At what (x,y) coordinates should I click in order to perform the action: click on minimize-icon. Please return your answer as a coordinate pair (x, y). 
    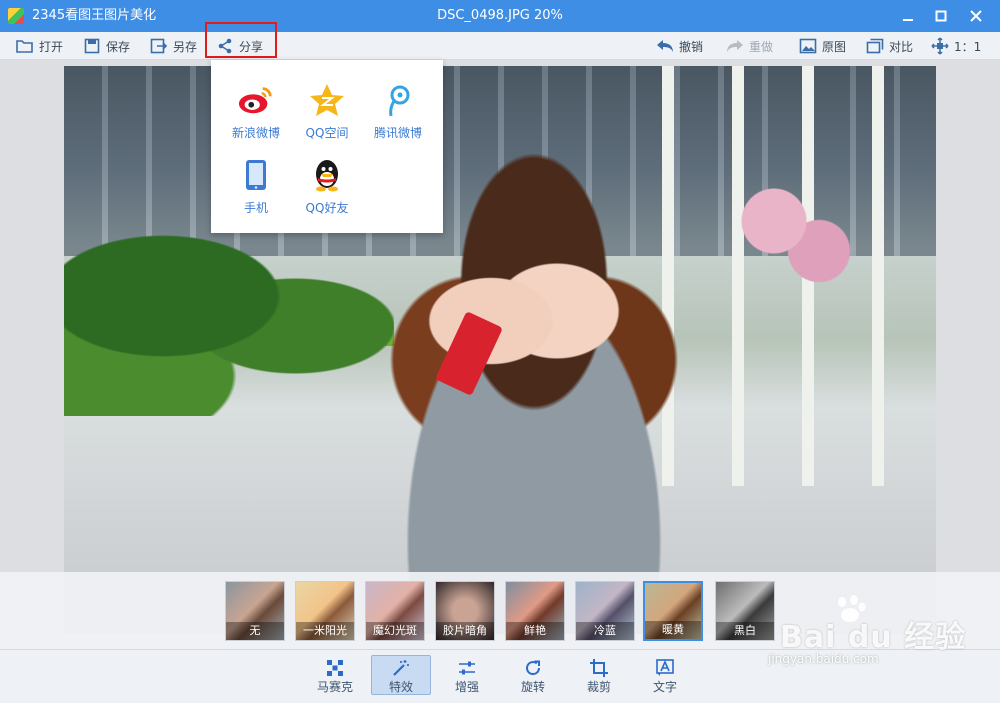
    Looking at the image, I should click on (908, 20).